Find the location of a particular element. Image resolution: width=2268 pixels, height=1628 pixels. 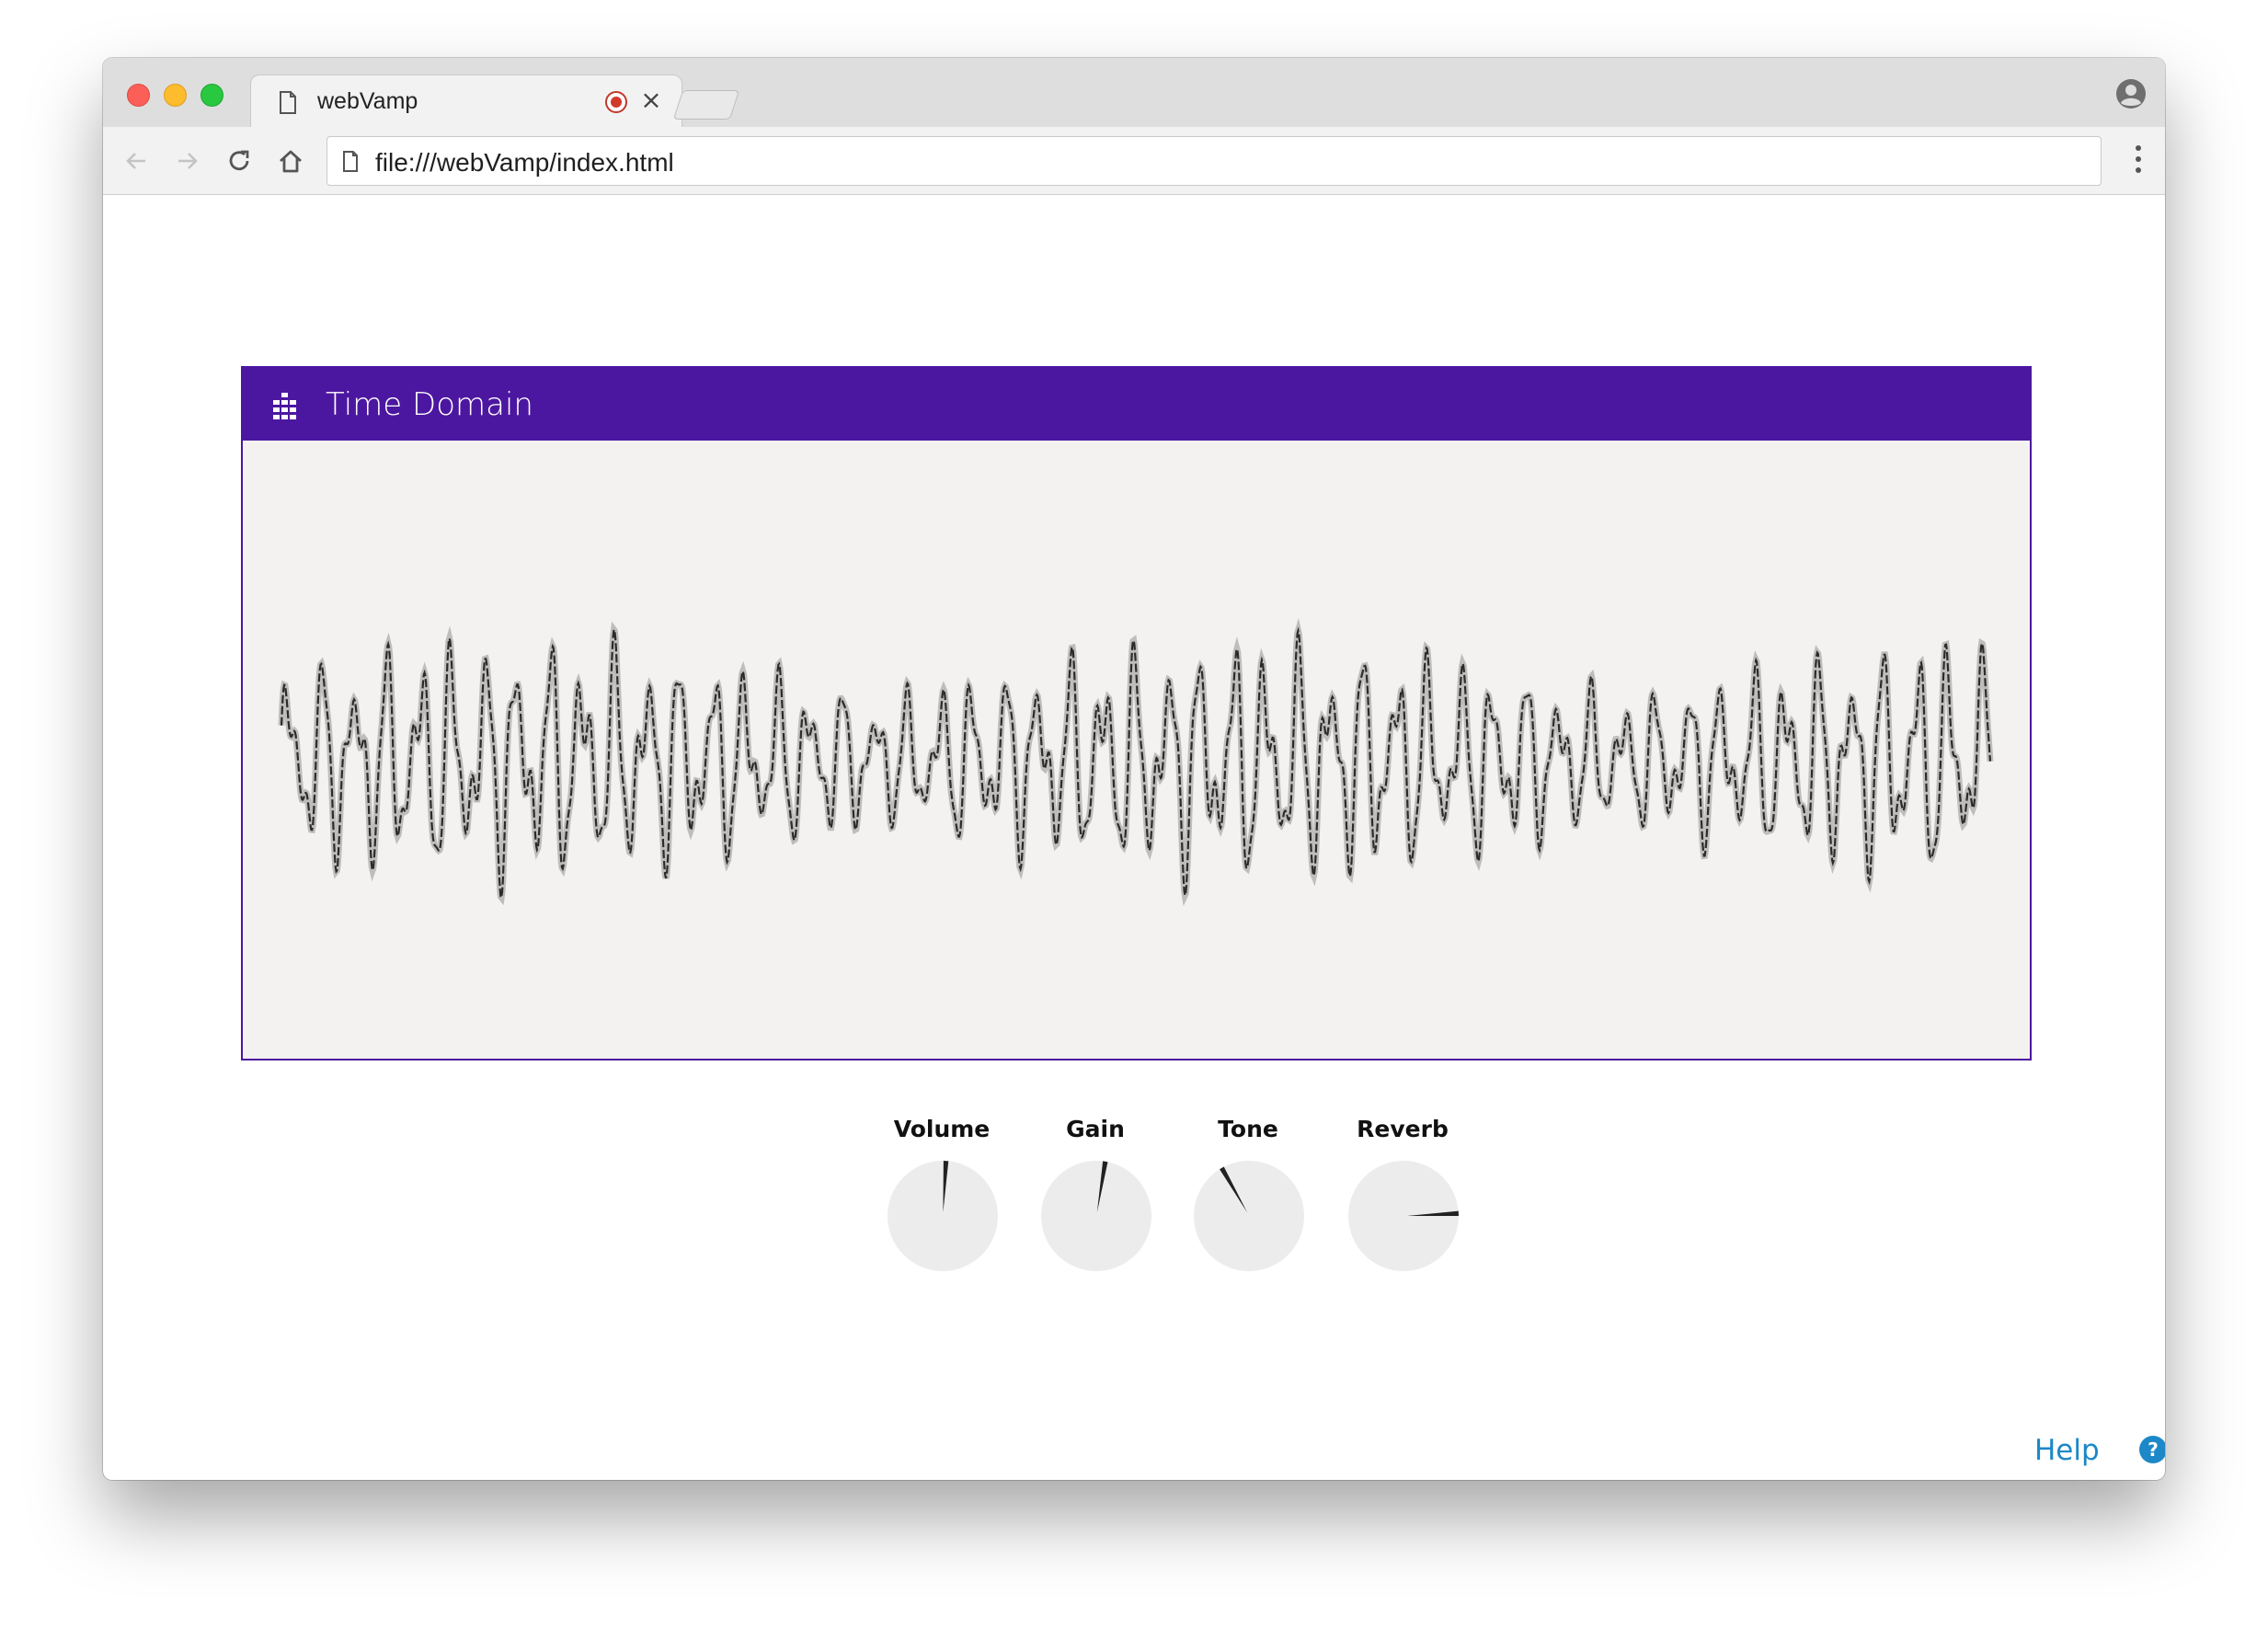

reverb-knob-group: Reverb is located at coordinates (1402, 1221).